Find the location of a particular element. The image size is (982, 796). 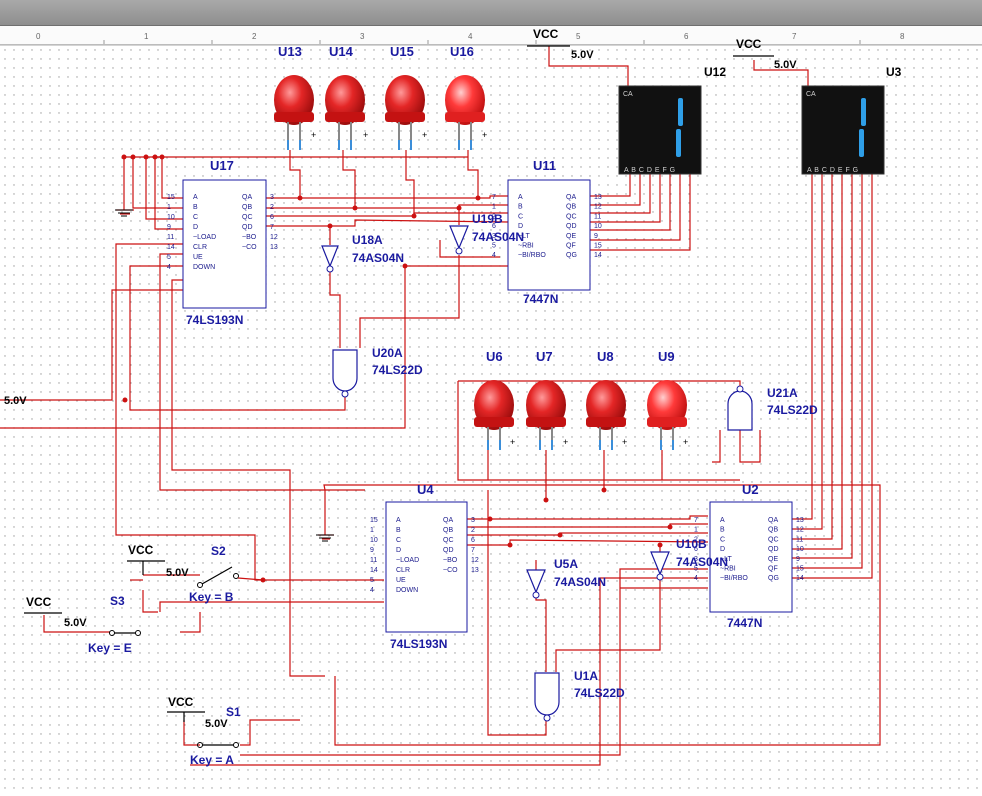

vcc-label: VCC is located at coordinates (749, 44).